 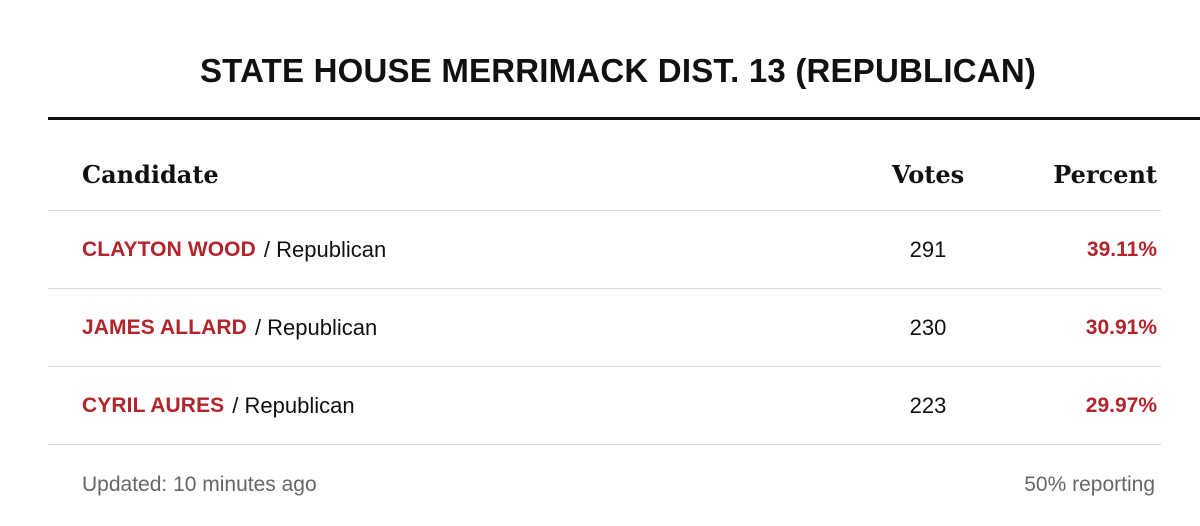 I want to click on results-footer: Updated: 10 minutes ago 50% reporting, so click(x=601, y=490).